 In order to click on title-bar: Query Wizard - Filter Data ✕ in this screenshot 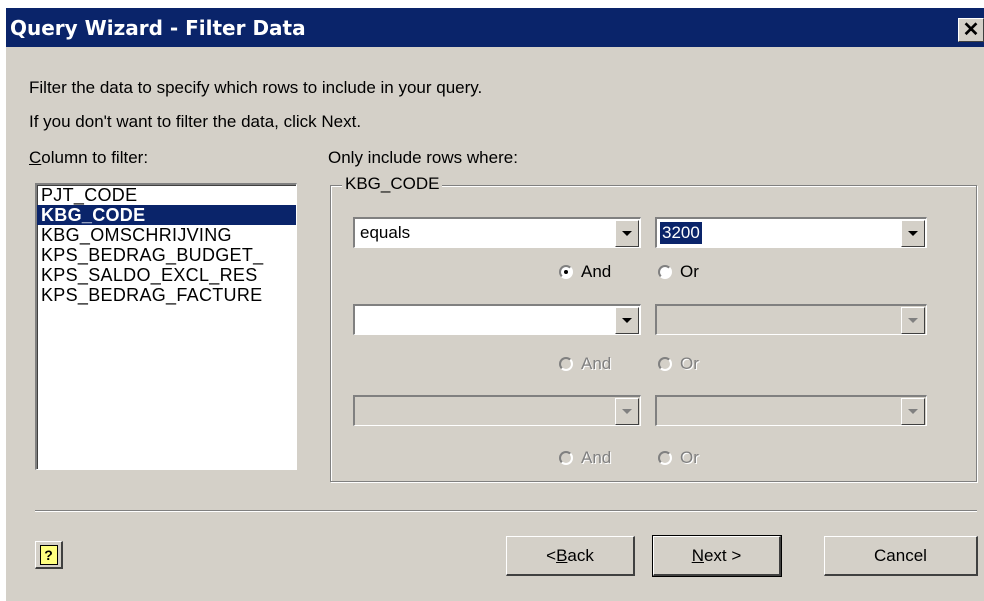, I will do `click(495, 23)`.